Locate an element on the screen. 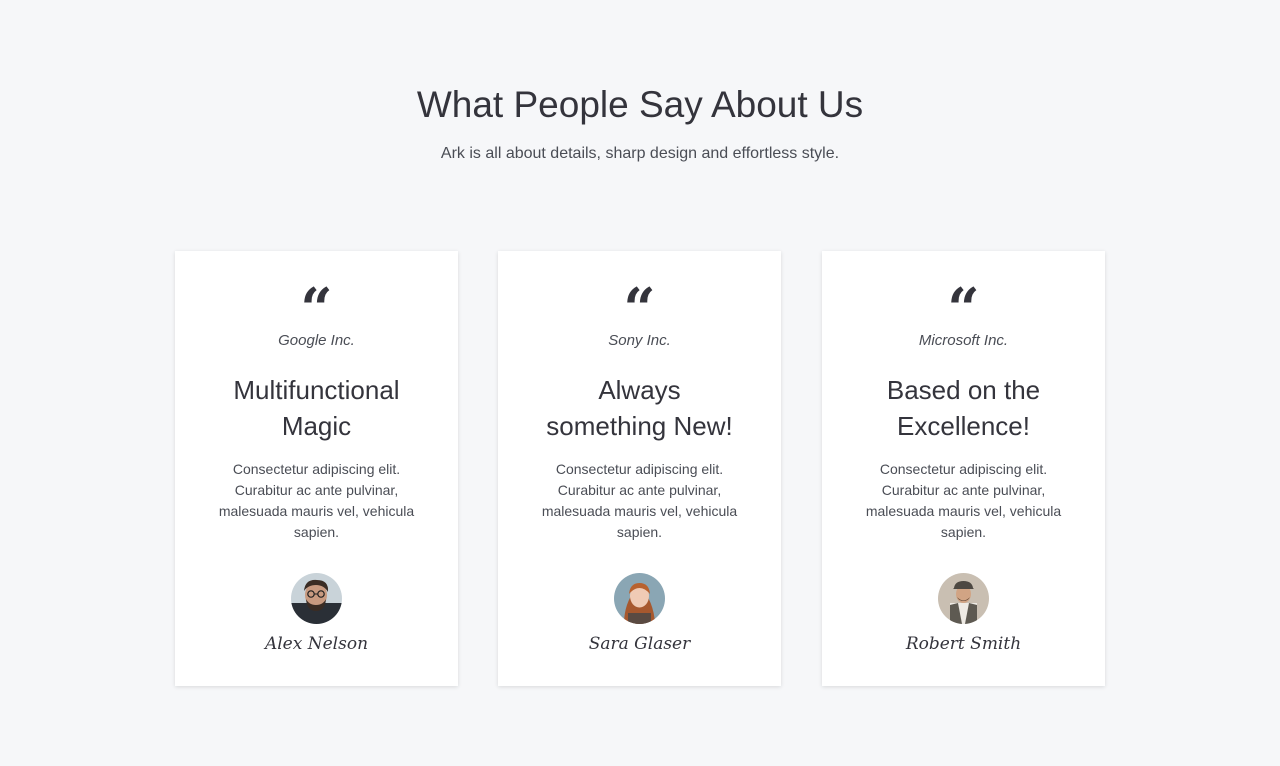 The height and width of the screenshot is (766, 1280). company-name: Microsoft Inc. is located at coordinates (963, 340).